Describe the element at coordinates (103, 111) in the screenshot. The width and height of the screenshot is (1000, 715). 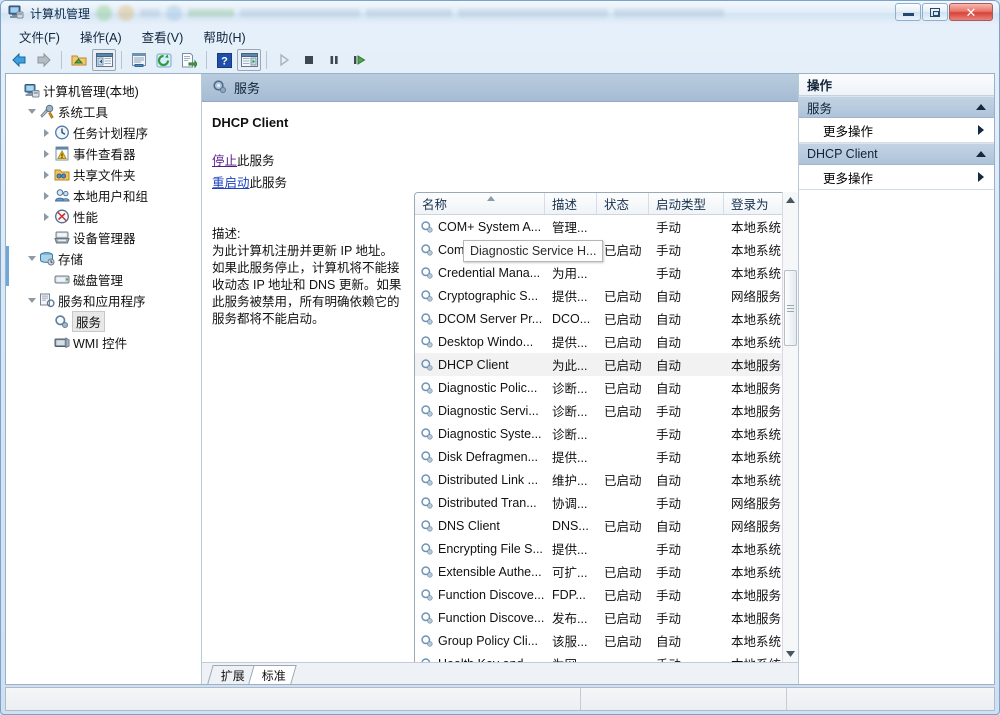
I see `tree-item-1: 系统工具` at that location.